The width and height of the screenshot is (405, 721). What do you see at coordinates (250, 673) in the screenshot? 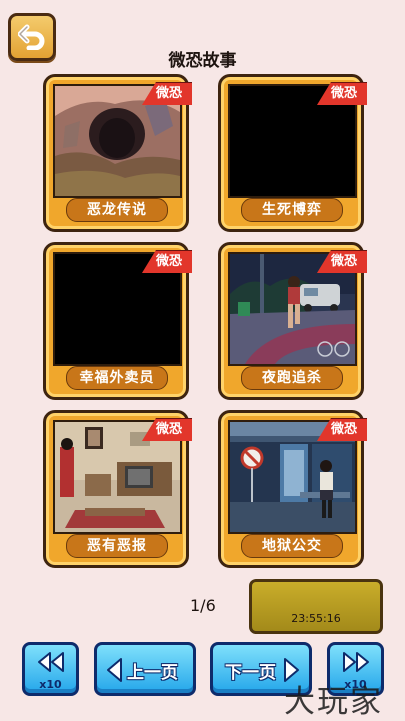
I see `next-page-label: 下一页` at bounding box center [250, 673].